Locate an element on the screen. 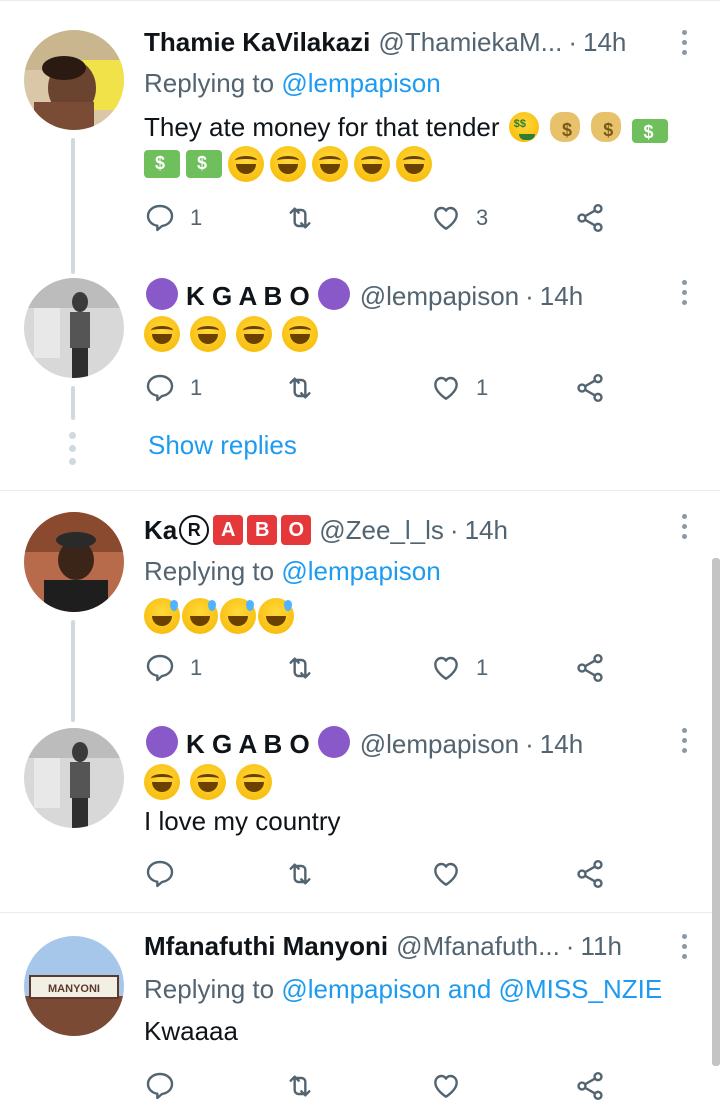  replying-to-handle-2: @MISS_NZIE is located at coordinates (581, 989).